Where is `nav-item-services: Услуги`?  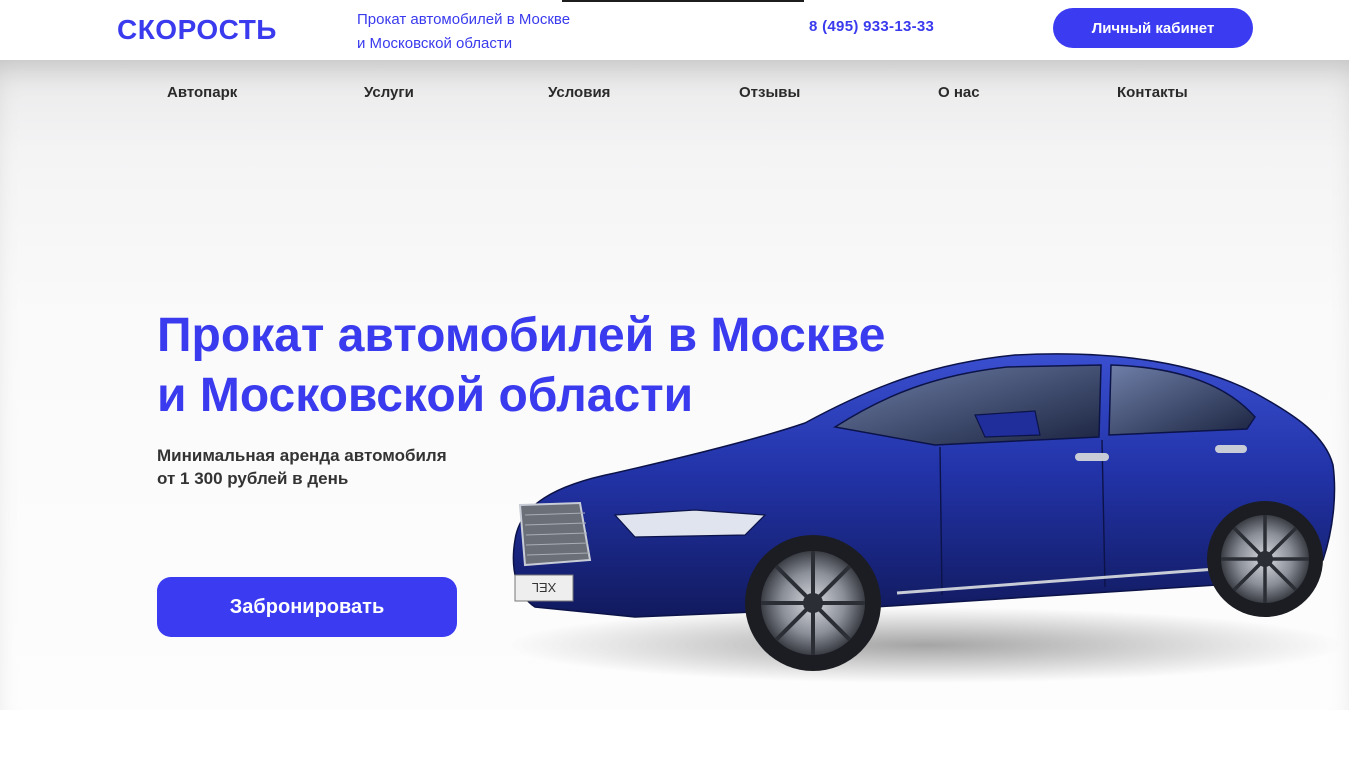 nav-item-services: Услуги is located at coordinates (389, 92).